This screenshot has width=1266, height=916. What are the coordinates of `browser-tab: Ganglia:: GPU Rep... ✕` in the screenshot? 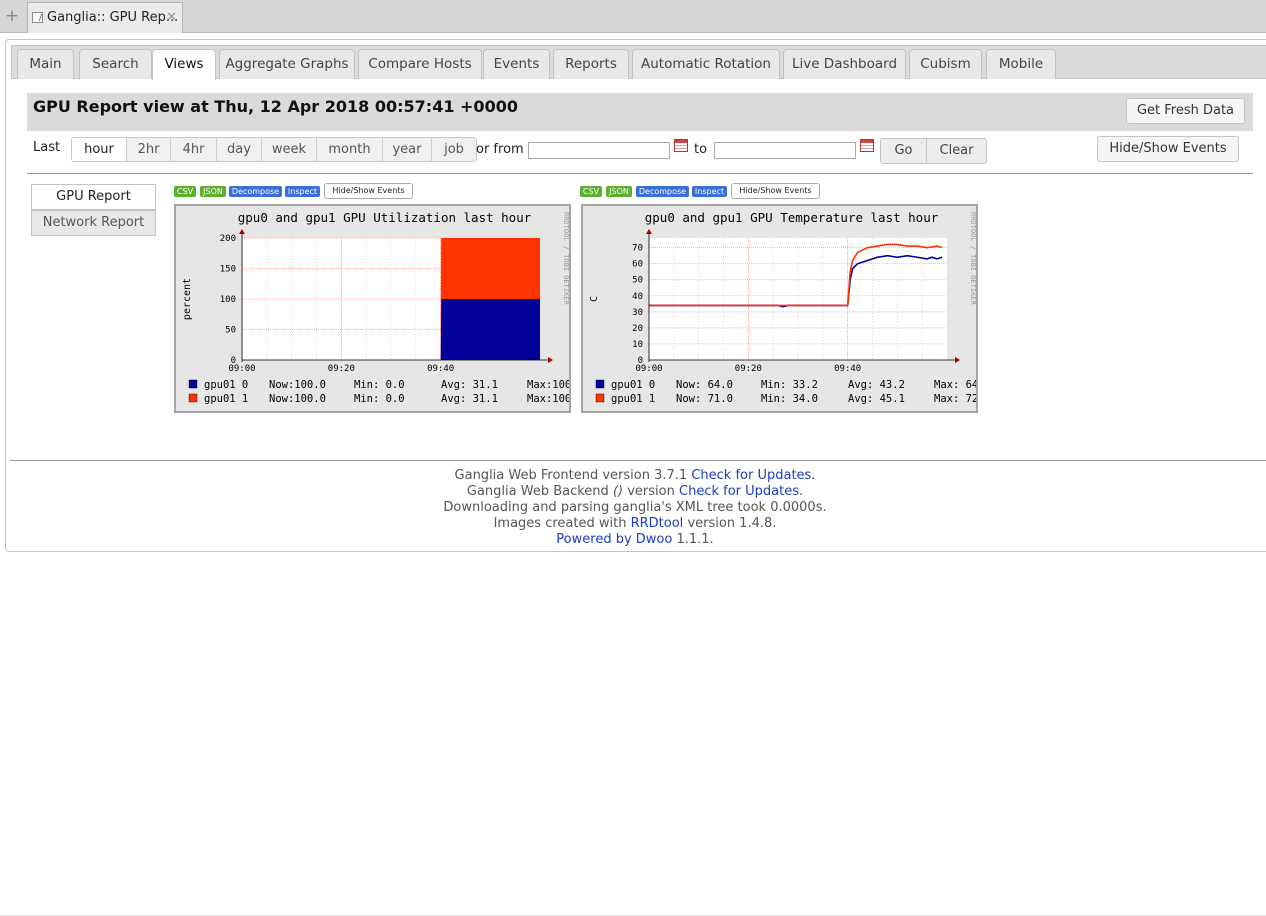 It's located at (105, 17).